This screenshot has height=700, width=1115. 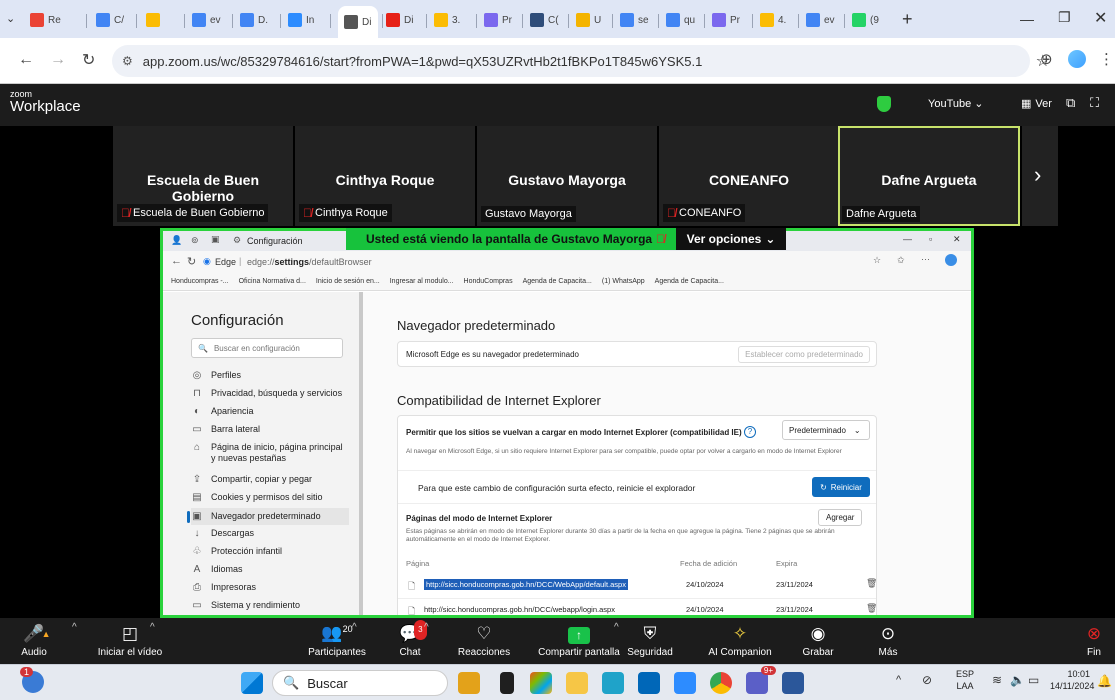 What do you see at coordinates (275, 241) in the screenshot?
I see `settings-tab-title: Configuración` at bounding box center [275, 241].